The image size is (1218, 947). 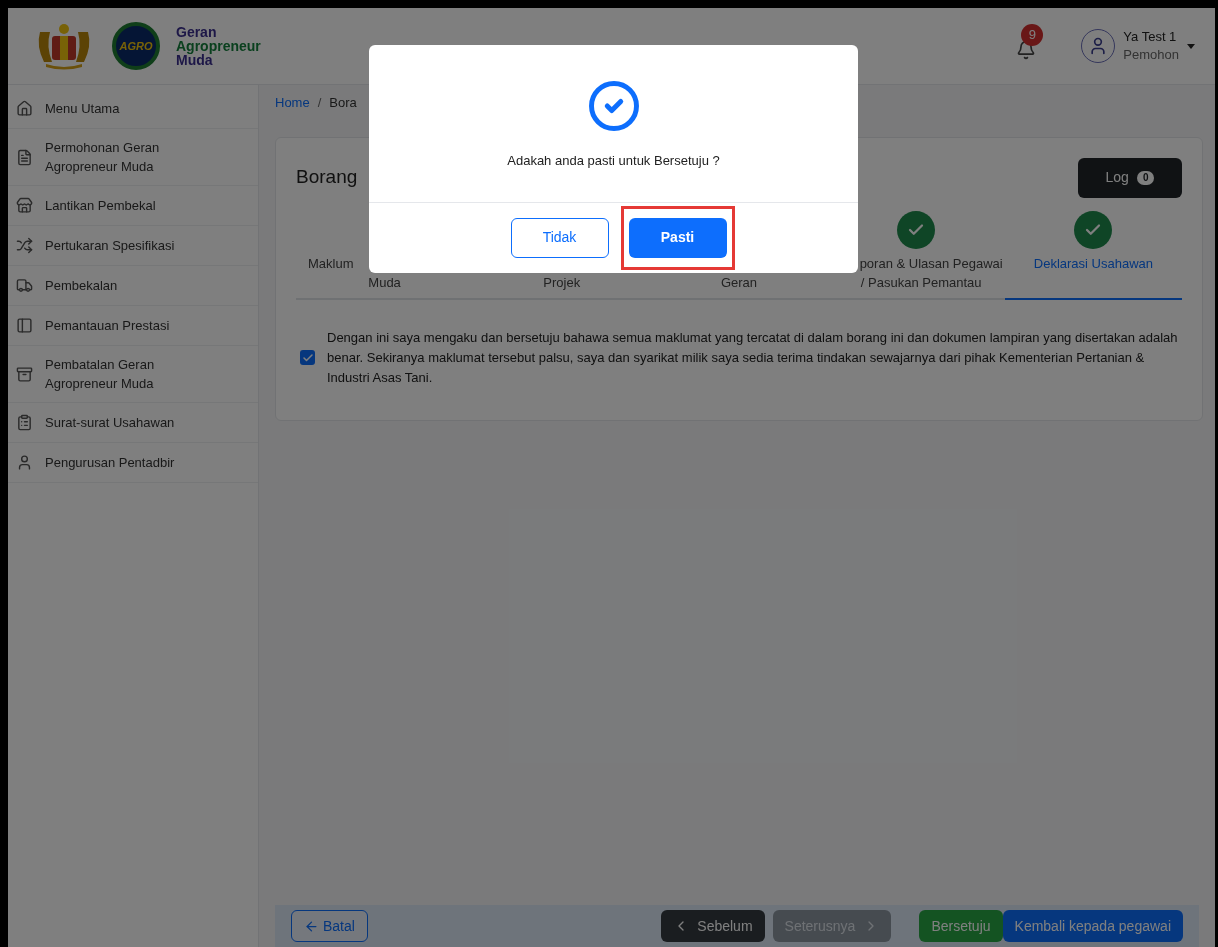 I want to click on sidebar-item: Pembatalan Geran Agropreneur Muda, so click(x=133, y=374).